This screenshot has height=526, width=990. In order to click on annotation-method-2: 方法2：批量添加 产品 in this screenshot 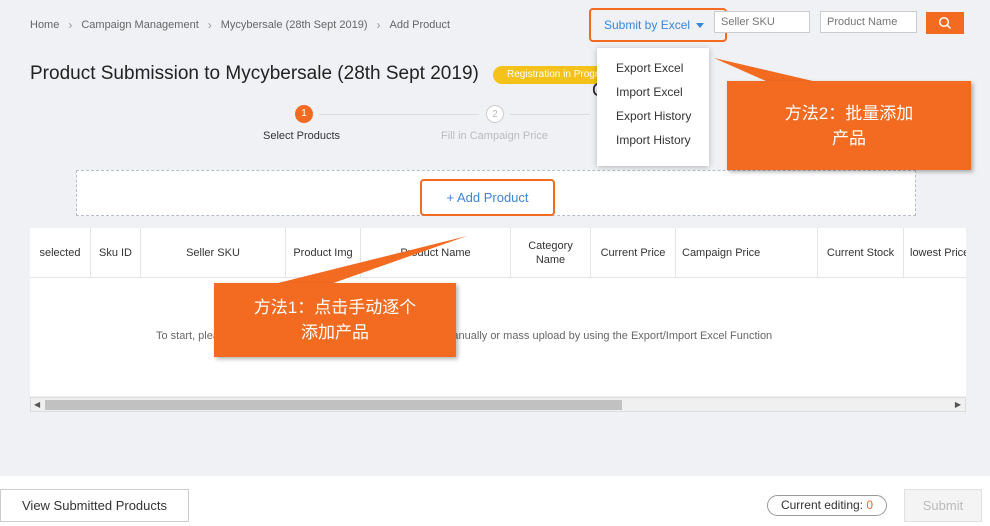, I will do `click(849, 125)`.